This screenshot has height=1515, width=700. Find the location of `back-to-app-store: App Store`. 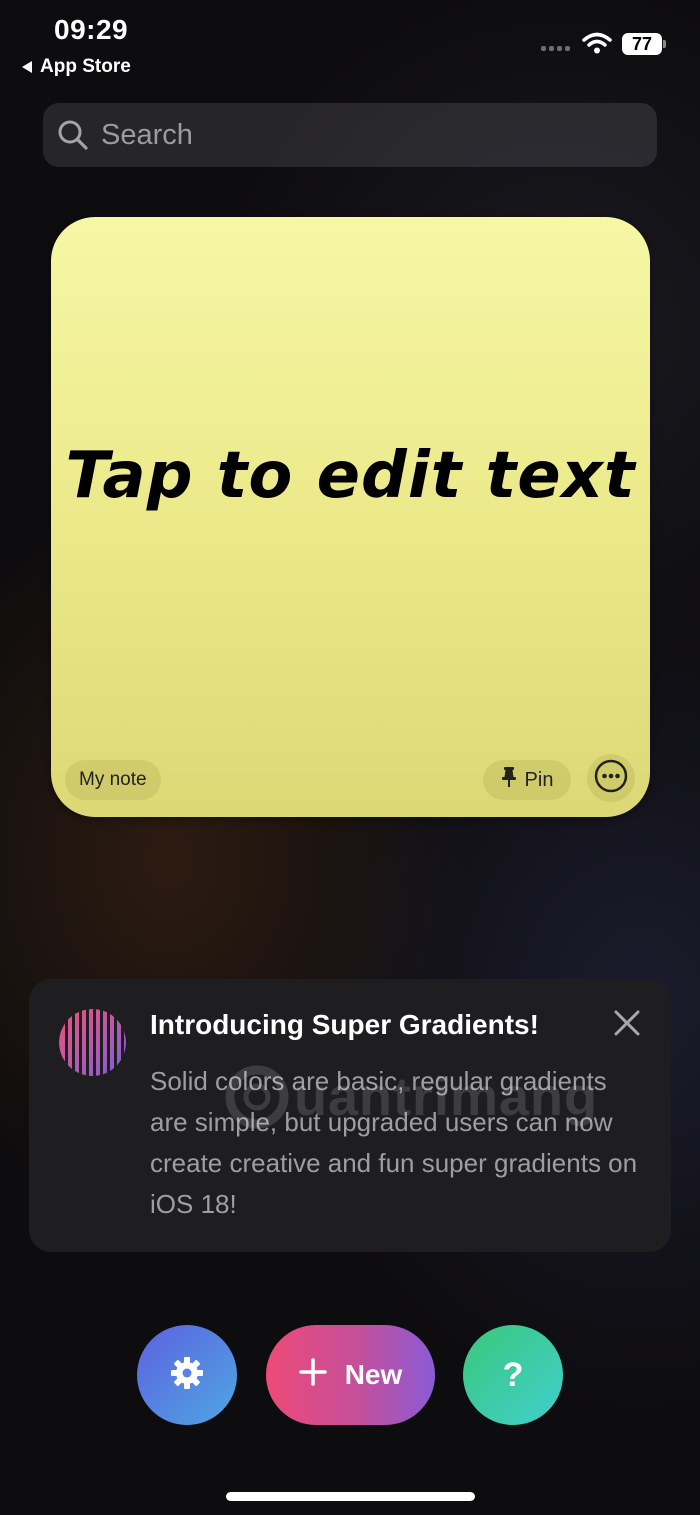

back-to-app-store: App Store is located at coordinates (76, 67).